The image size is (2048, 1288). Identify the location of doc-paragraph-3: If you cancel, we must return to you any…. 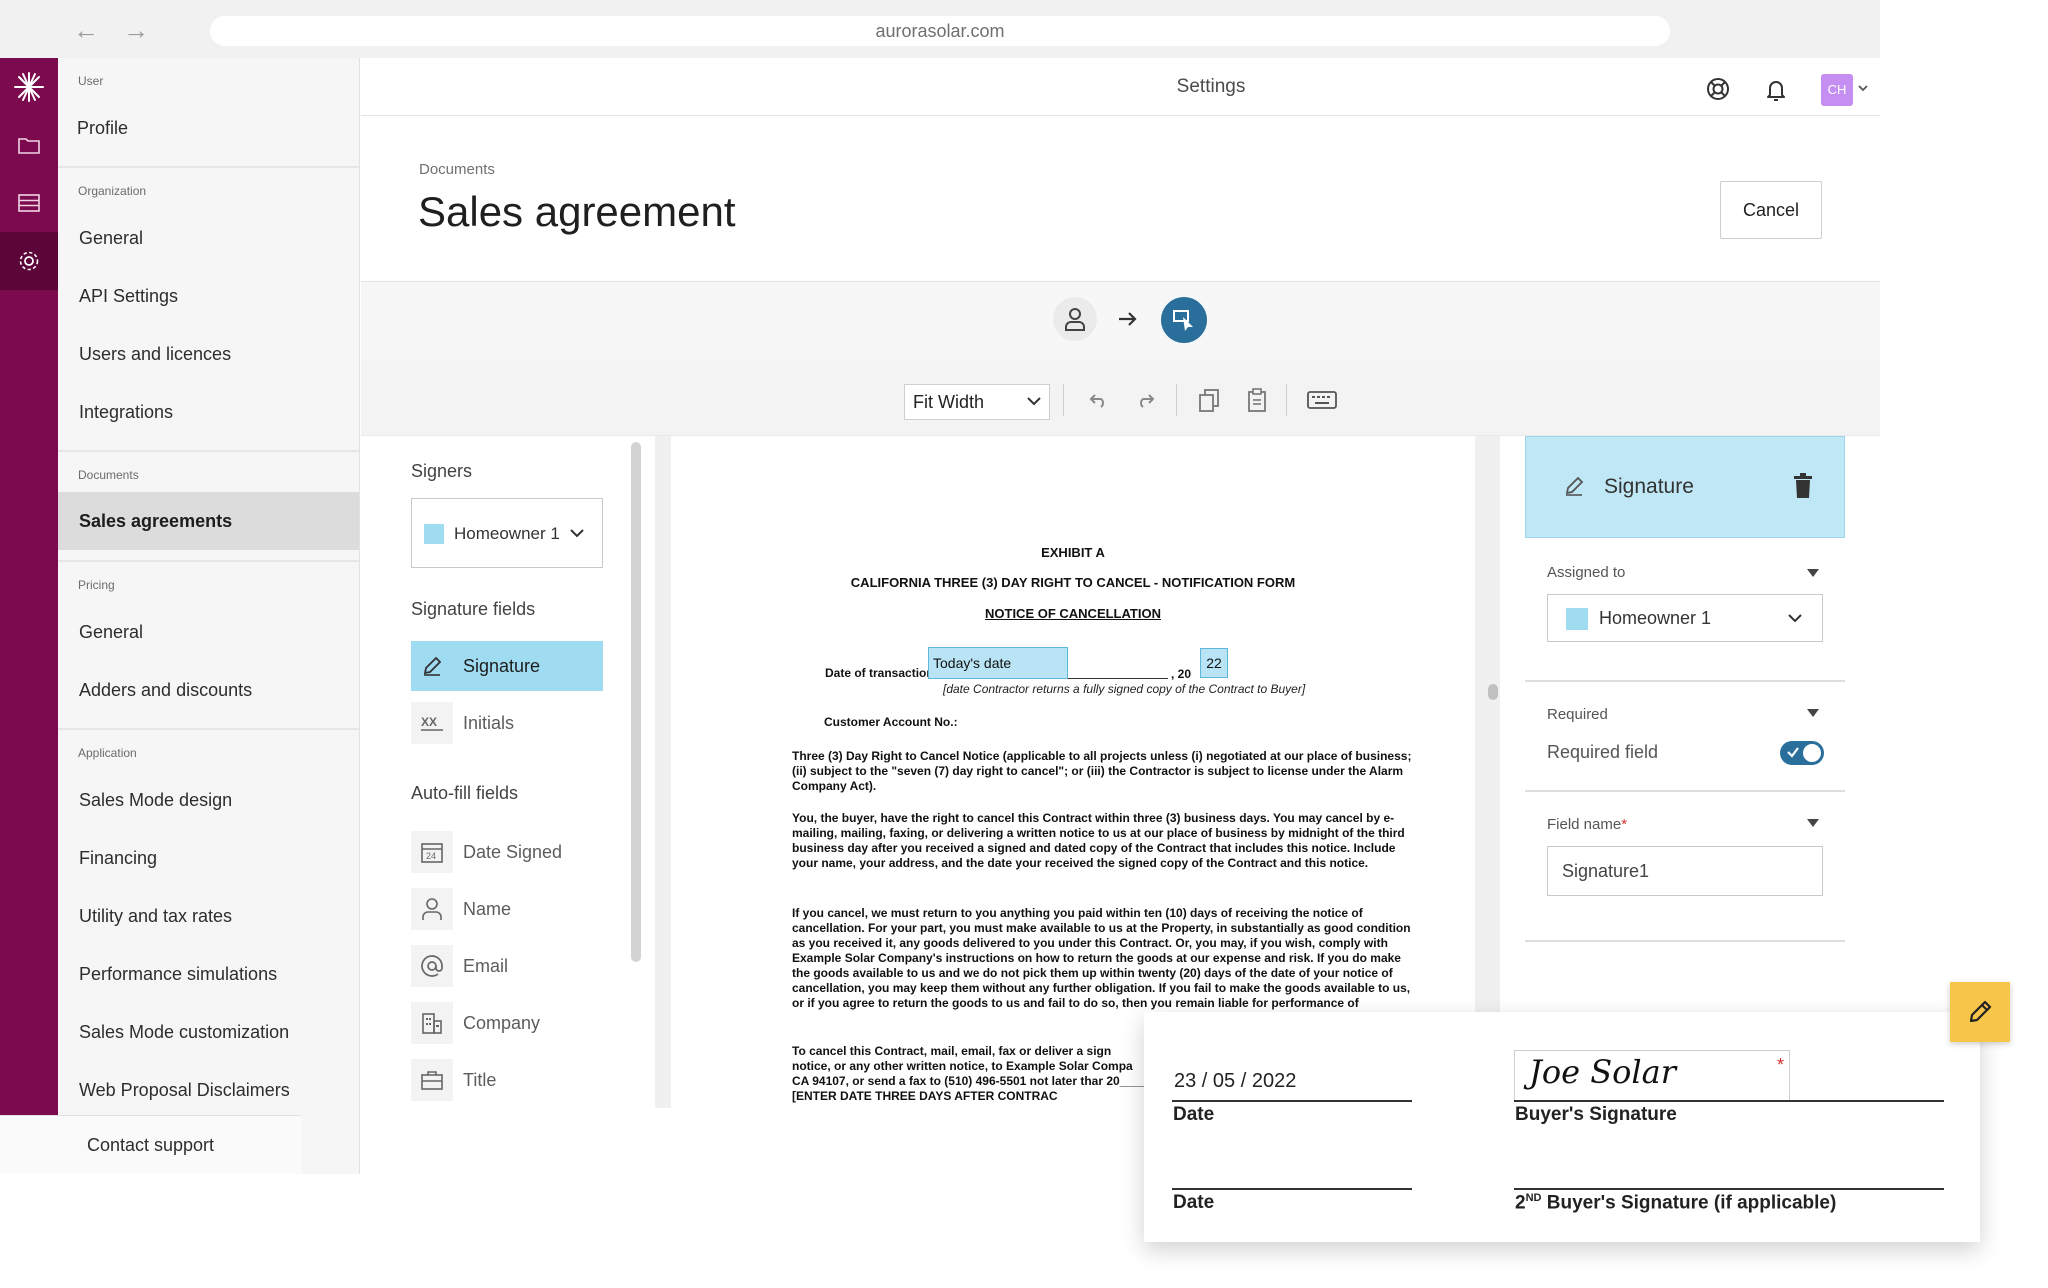
(1101, 958).